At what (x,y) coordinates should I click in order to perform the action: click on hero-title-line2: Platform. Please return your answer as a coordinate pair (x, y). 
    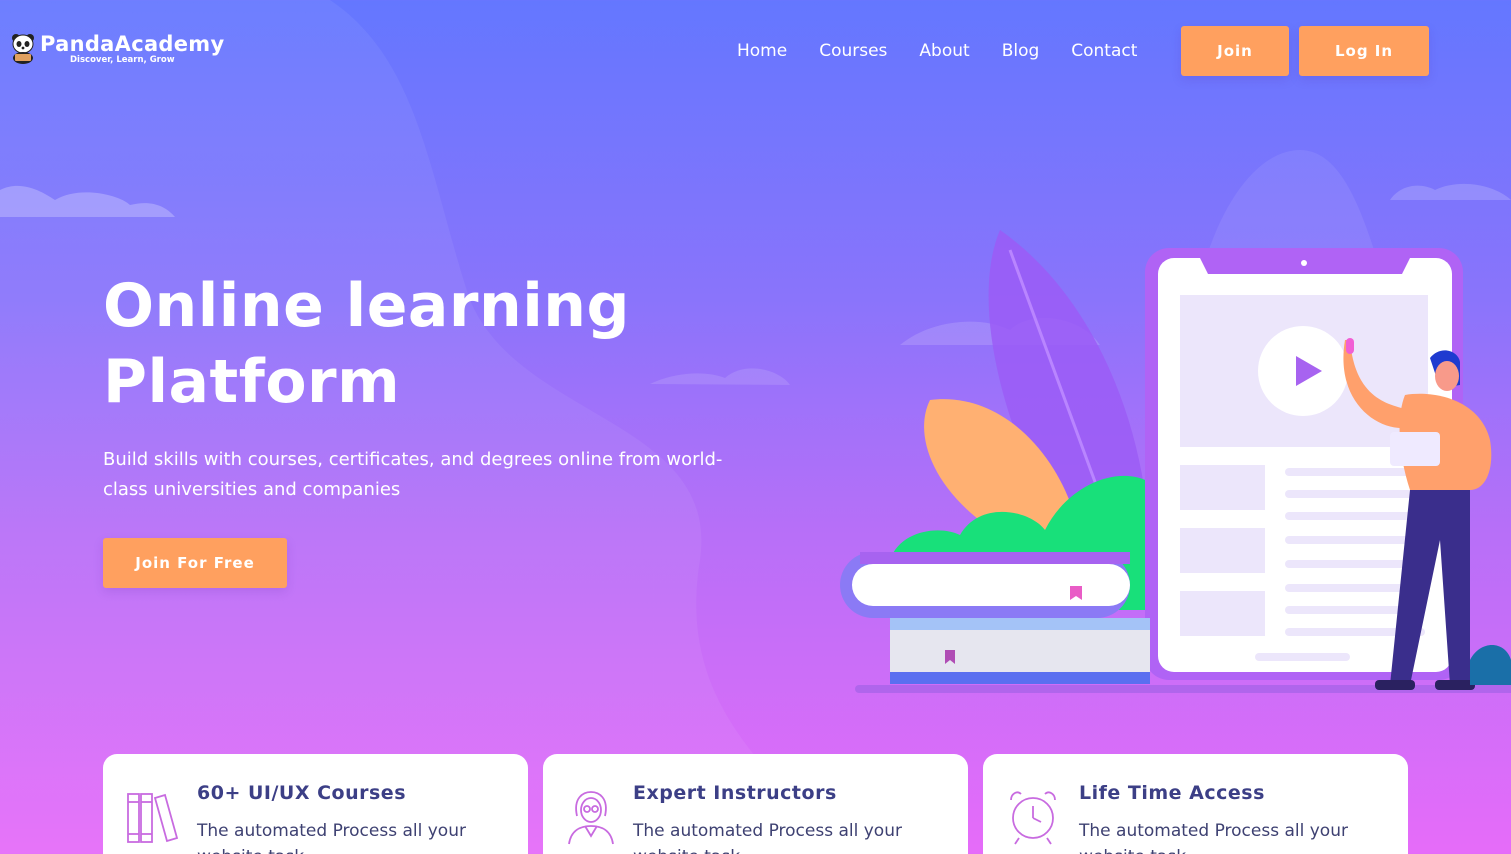
    Looking at the image, I should click on (252, 382).